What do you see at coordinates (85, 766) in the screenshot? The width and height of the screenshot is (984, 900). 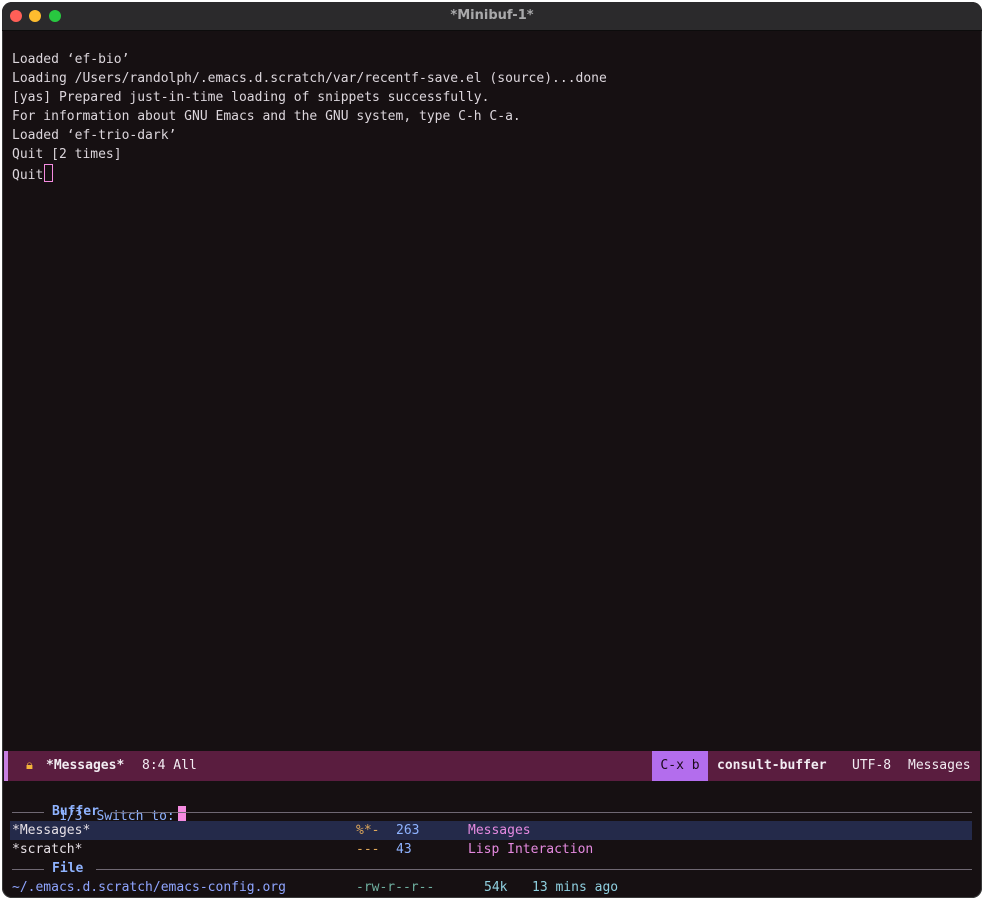 I see `mode-line-buffer-name: *Messages*` at bounding box center [85, 766].